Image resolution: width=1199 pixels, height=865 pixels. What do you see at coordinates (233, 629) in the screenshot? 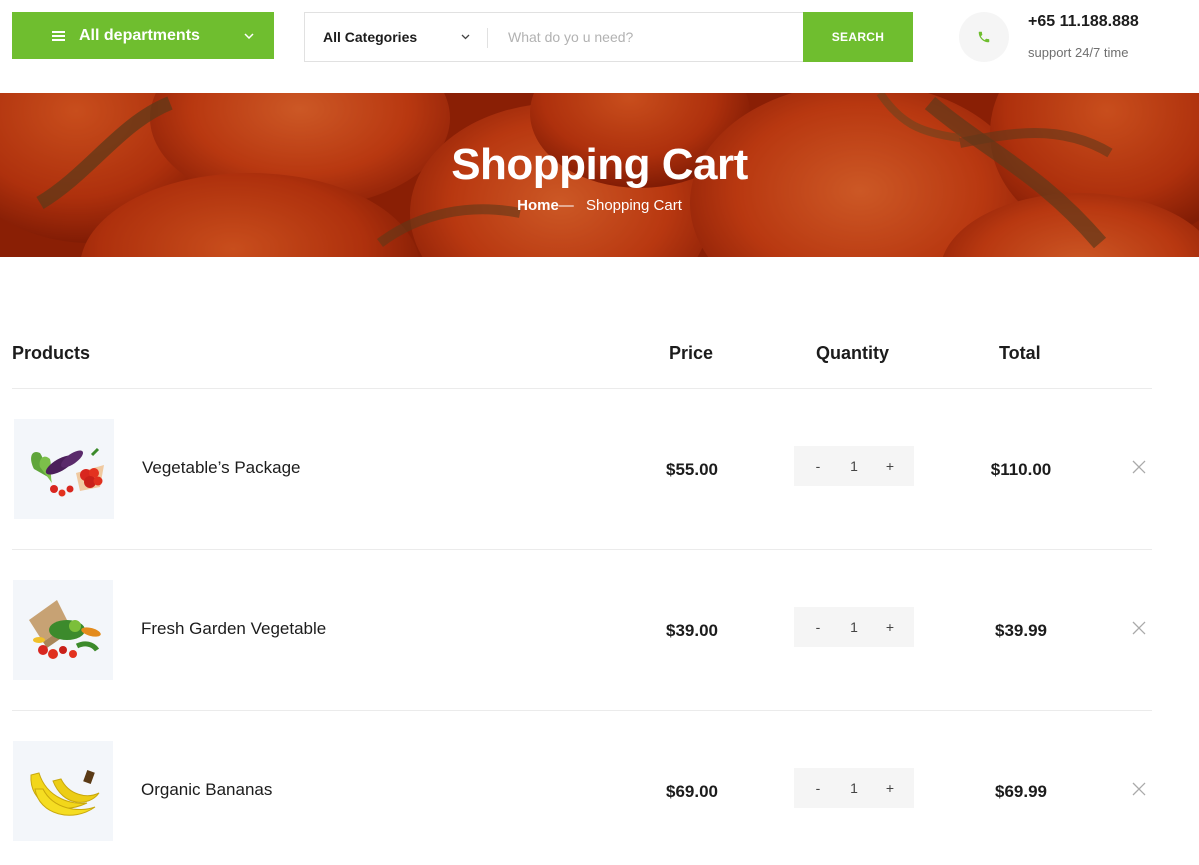
I see `product-name: Fresh Garden Vegetable` at bounding box center [233, 629].